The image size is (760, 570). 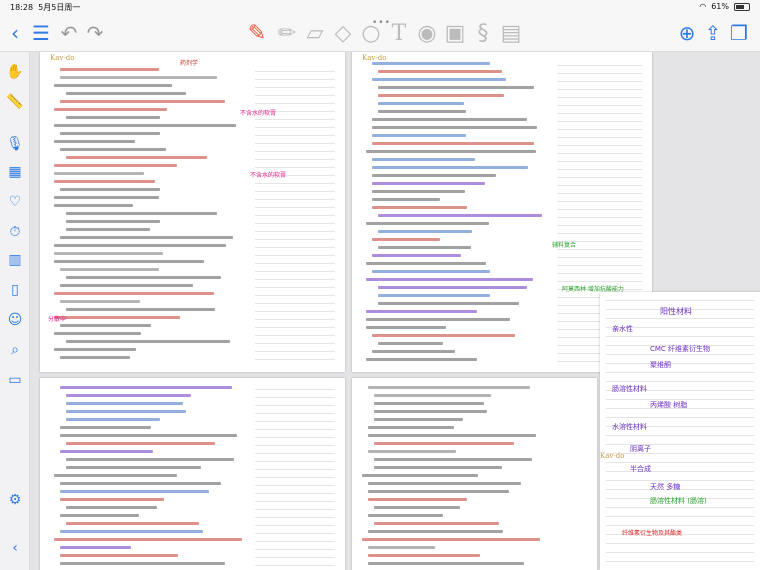 I want to click on status-time: 18:28, so click(x=22, y=7).